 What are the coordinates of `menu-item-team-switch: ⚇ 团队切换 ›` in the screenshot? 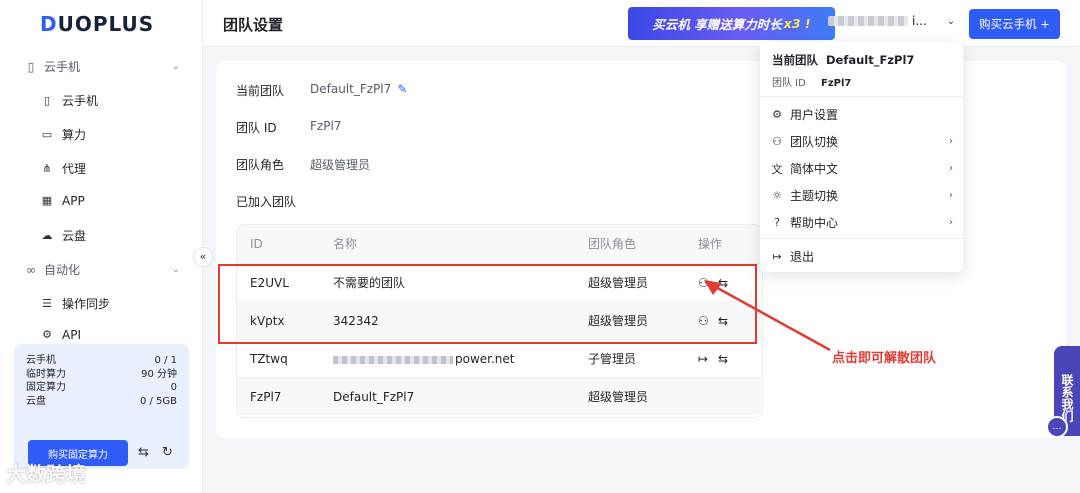 It's located at (861, 141).